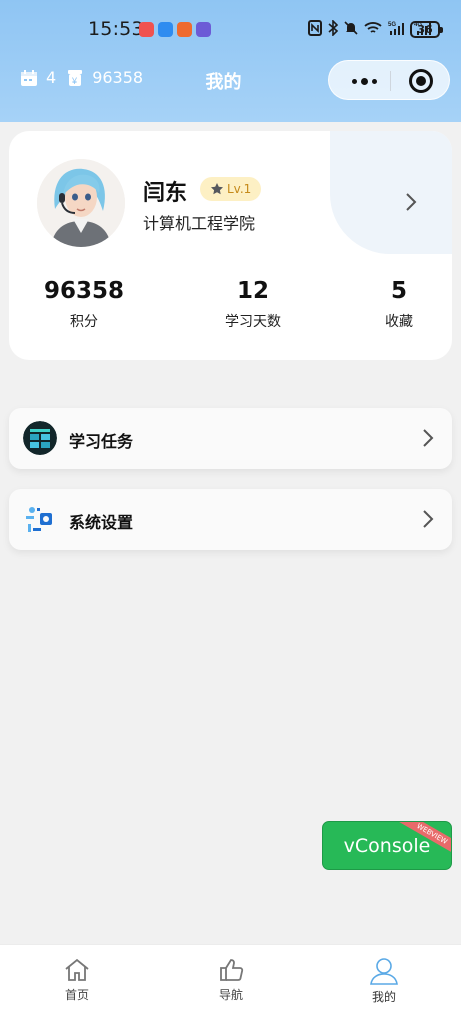 The image size is (461, 1016). I want to click on menu-item-system-settings: 系统设置, so click(230, 519).